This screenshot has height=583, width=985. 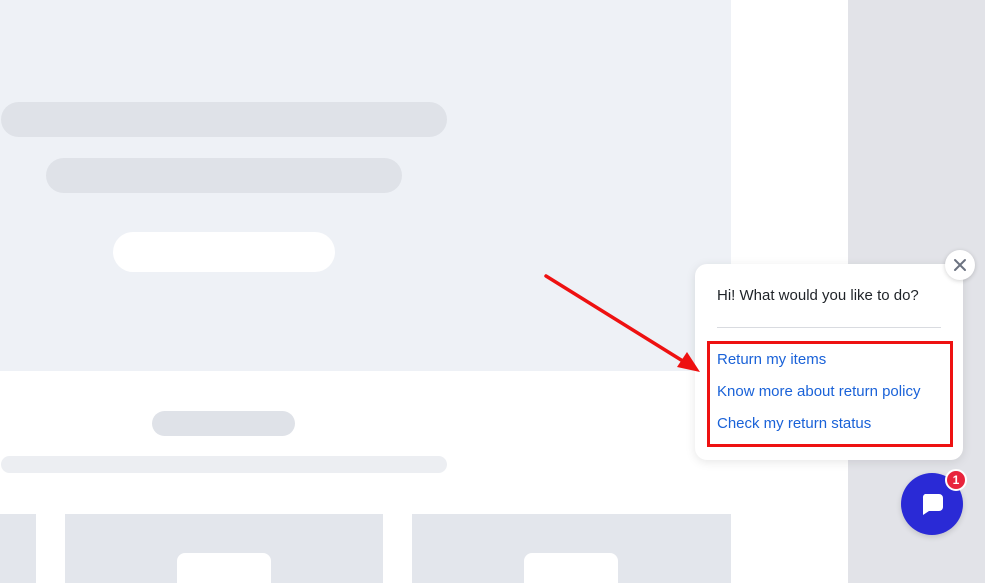 What do you see at coordinates (224, 252) in the screenshot?
I see `skeleton-button` at bounding box center [224, 252].